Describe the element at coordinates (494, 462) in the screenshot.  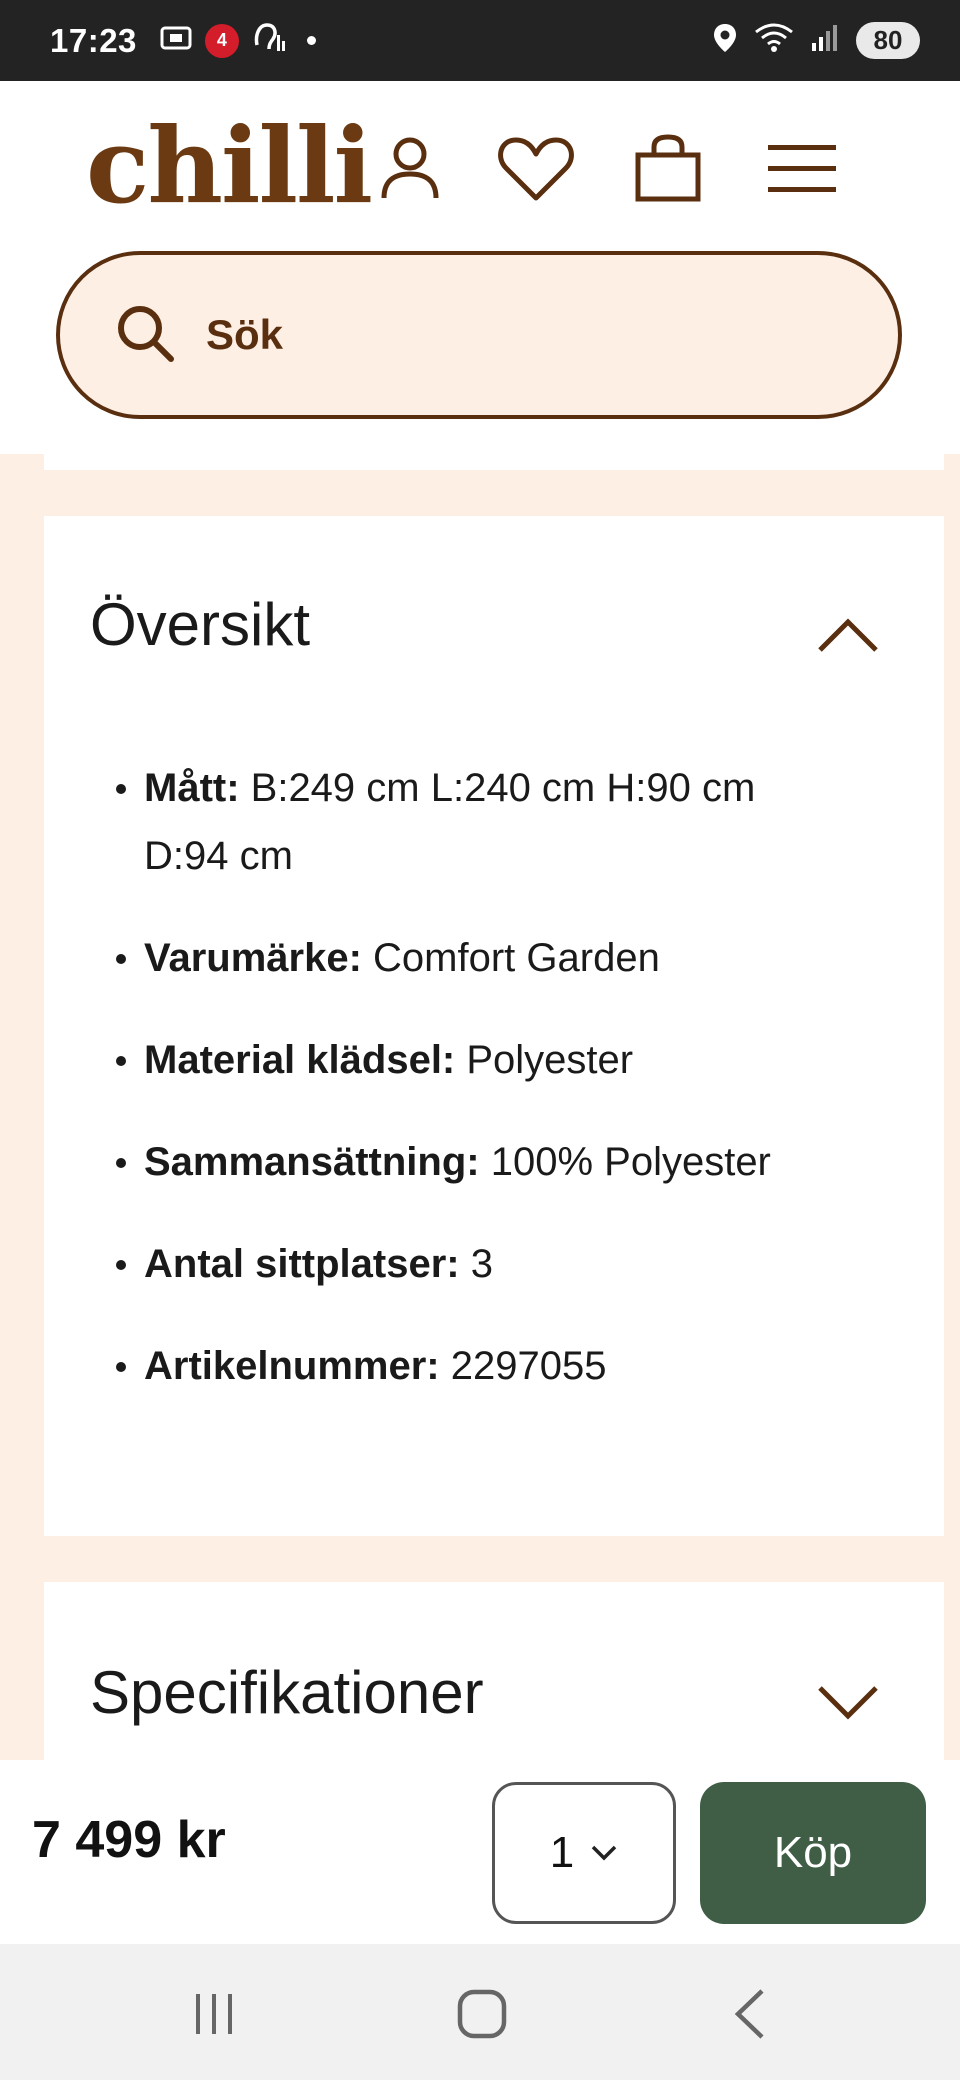
I see `previous-card-edge` at that location.